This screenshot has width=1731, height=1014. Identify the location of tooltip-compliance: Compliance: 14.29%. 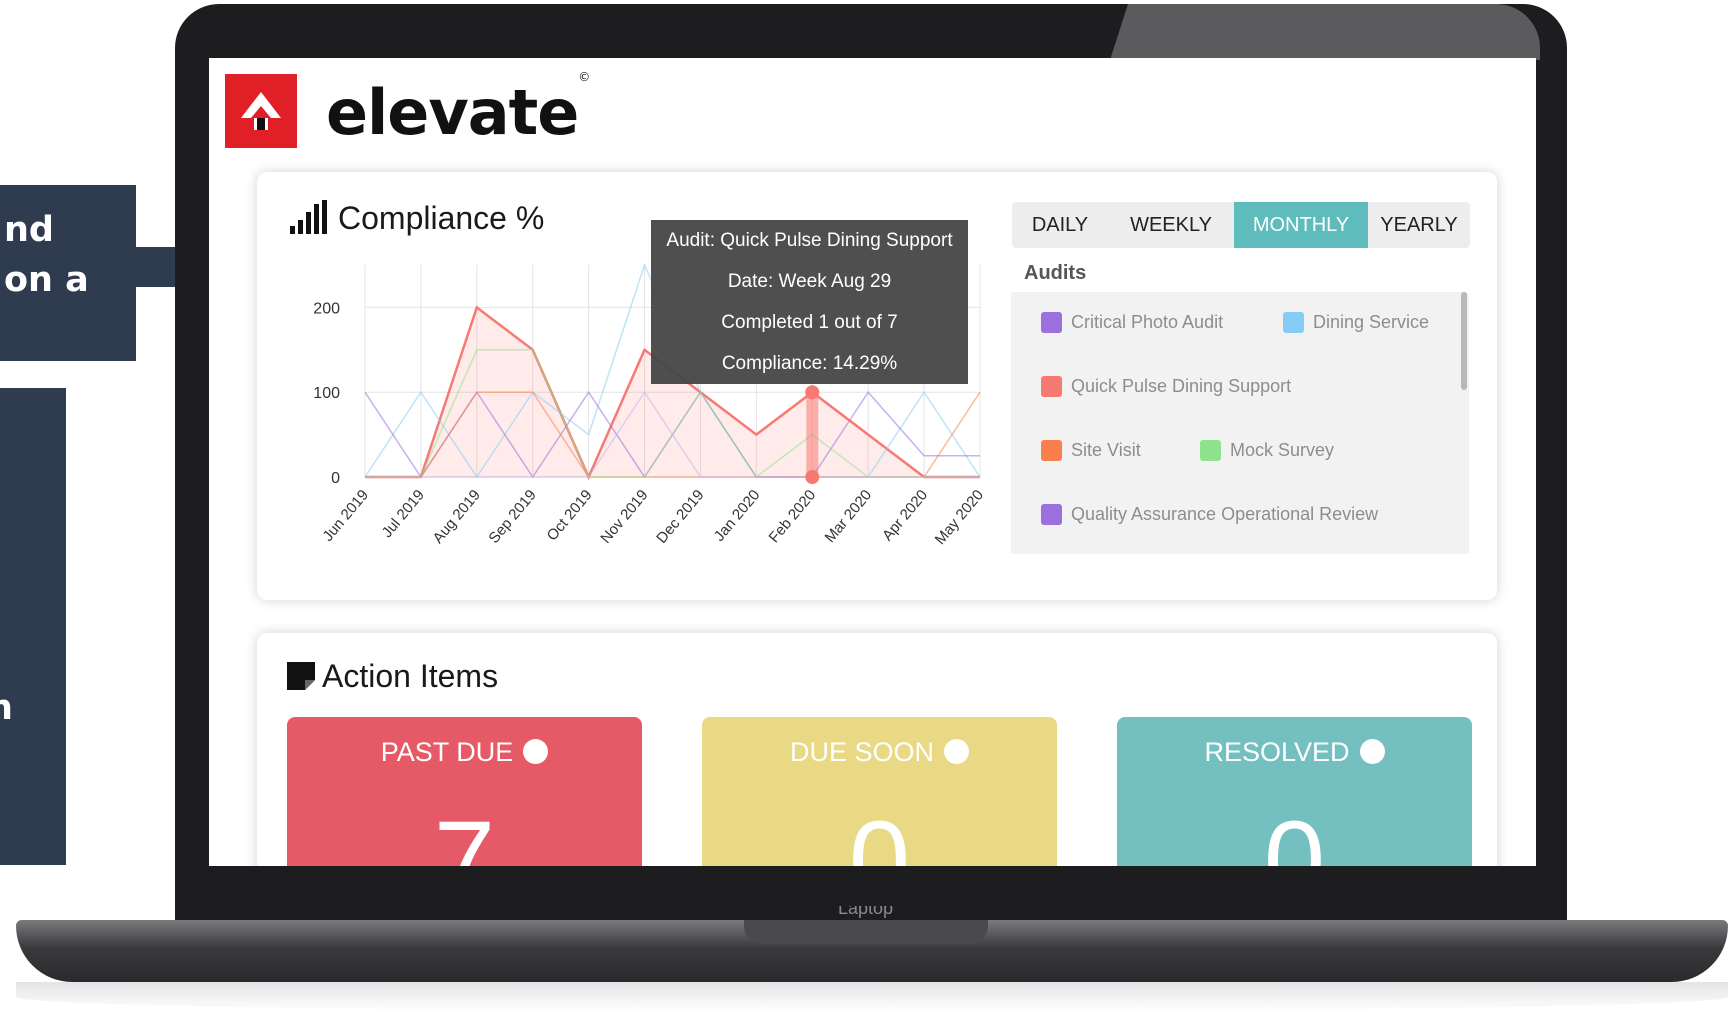
(809, 363).